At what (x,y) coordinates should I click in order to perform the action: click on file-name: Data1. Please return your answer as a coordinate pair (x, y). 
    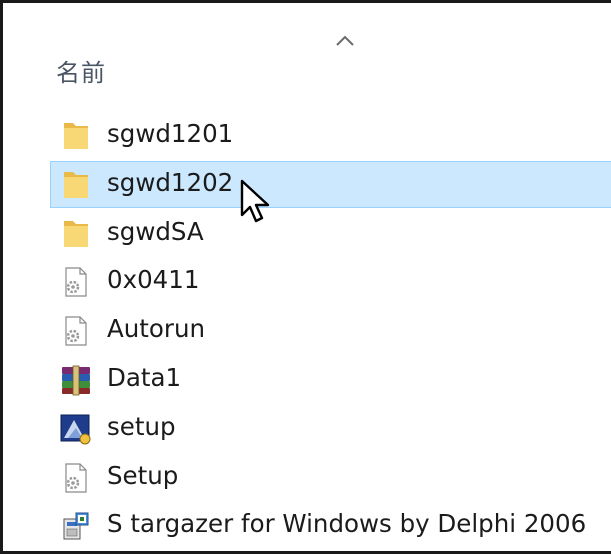
    Looking at the image, I should click on (144, 377).